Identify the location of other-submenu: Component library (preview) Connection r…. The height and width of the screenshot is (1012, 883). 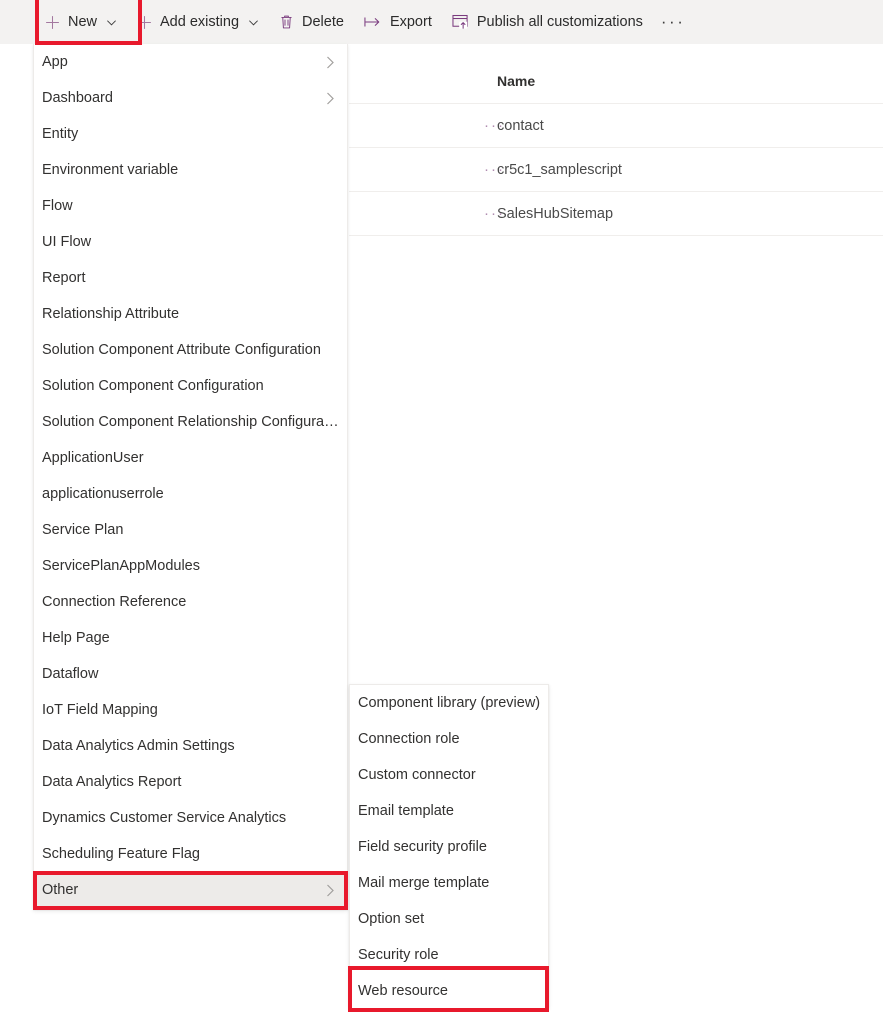
(449, 846).